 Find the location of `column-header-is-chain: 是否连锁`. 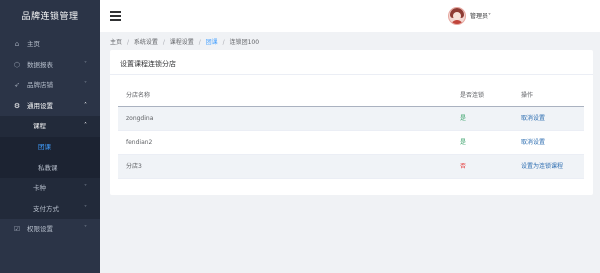

column-header-is-chain: 是否连锁 is located at coordinates (472, 95).